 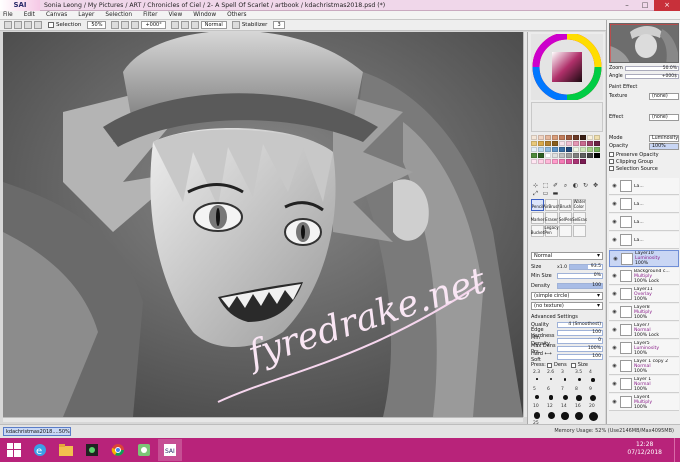 What do you see at coordinates (555, 193) in the screenshot?
I see `secondary-color-icon: ▬` at bounding box center [555, 193].